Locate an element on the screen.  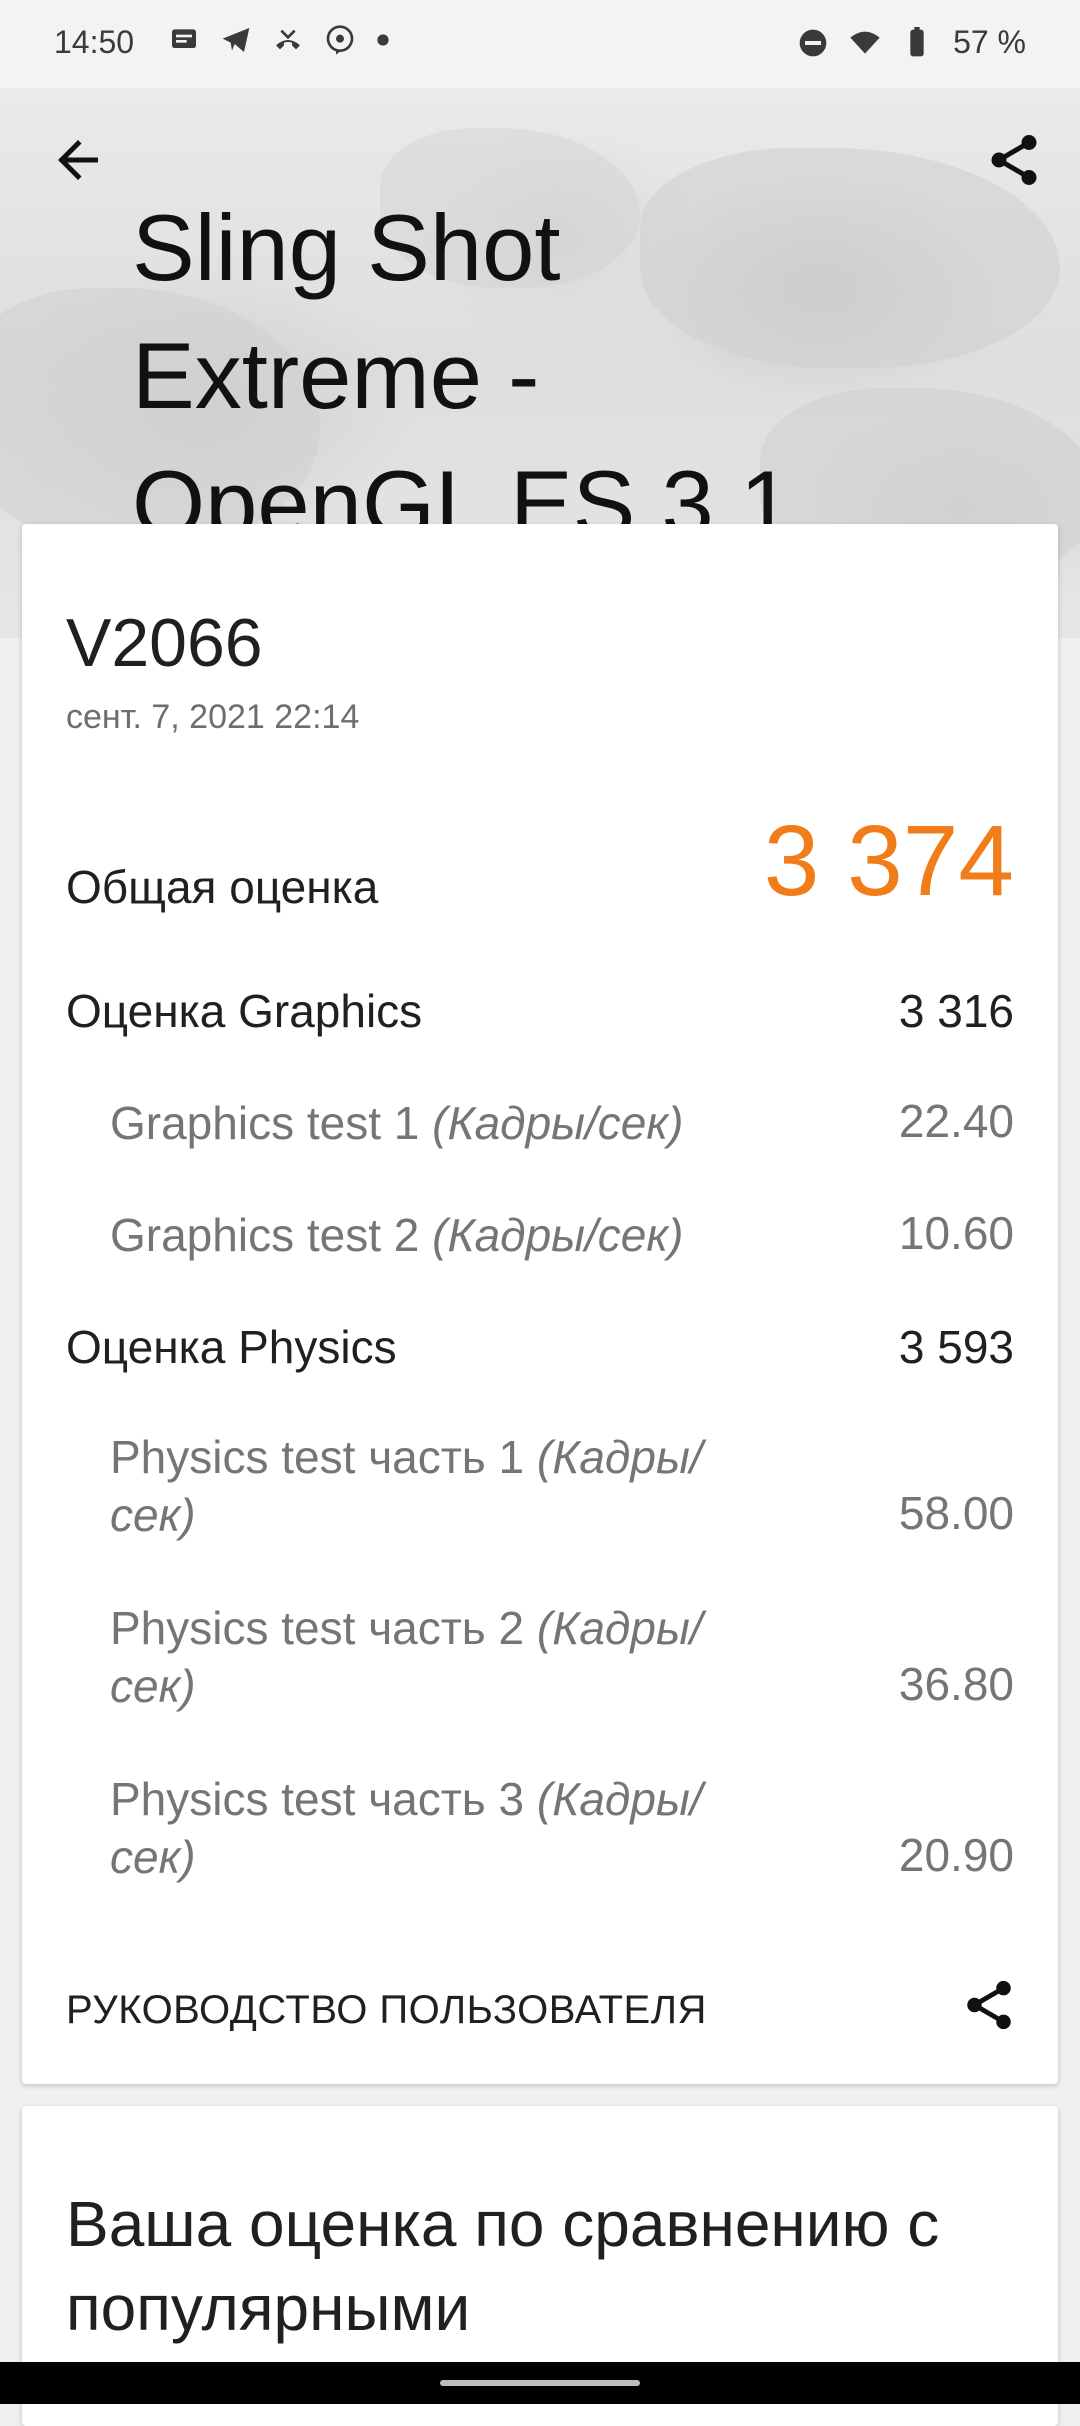
test-label: Physics test часть 2 is located at coordinates (317, 1628).